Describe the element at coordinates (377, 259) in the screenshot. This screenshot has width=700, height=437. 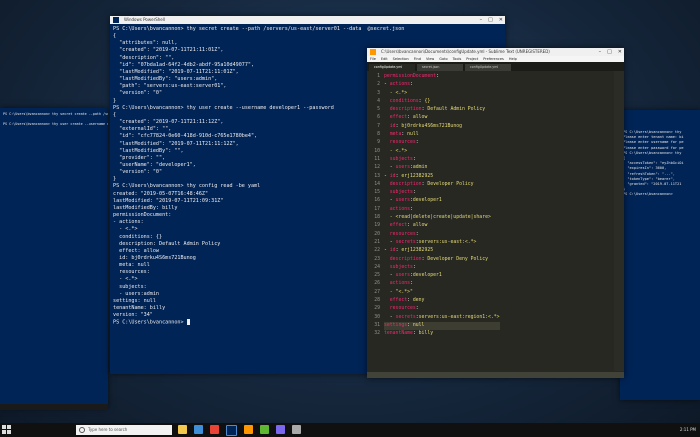
I see `line-number: 23` at that location.